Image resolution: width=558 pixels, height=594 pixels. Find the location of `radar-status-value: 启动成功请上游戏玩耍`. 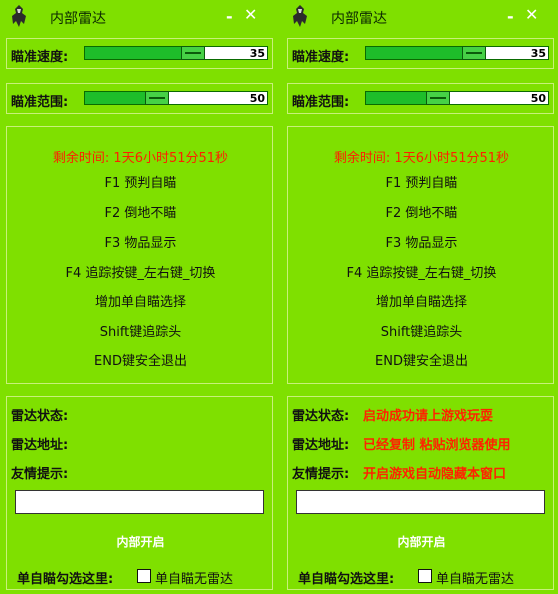

radar-status-value: 启动成功请上游戏玩耍 is located at coordinates (428, 416).